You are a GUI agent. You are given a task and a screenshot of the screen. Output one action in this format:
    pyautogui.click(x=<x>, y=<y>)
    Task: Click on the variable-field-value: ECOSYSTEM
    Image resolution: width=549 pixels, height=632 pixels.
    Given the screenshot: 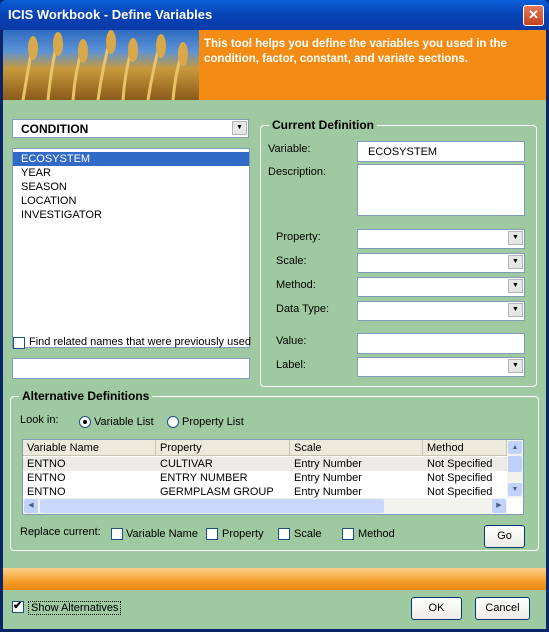 What is the action you would take?
    pyautogui.click(x=403, y=152)
    